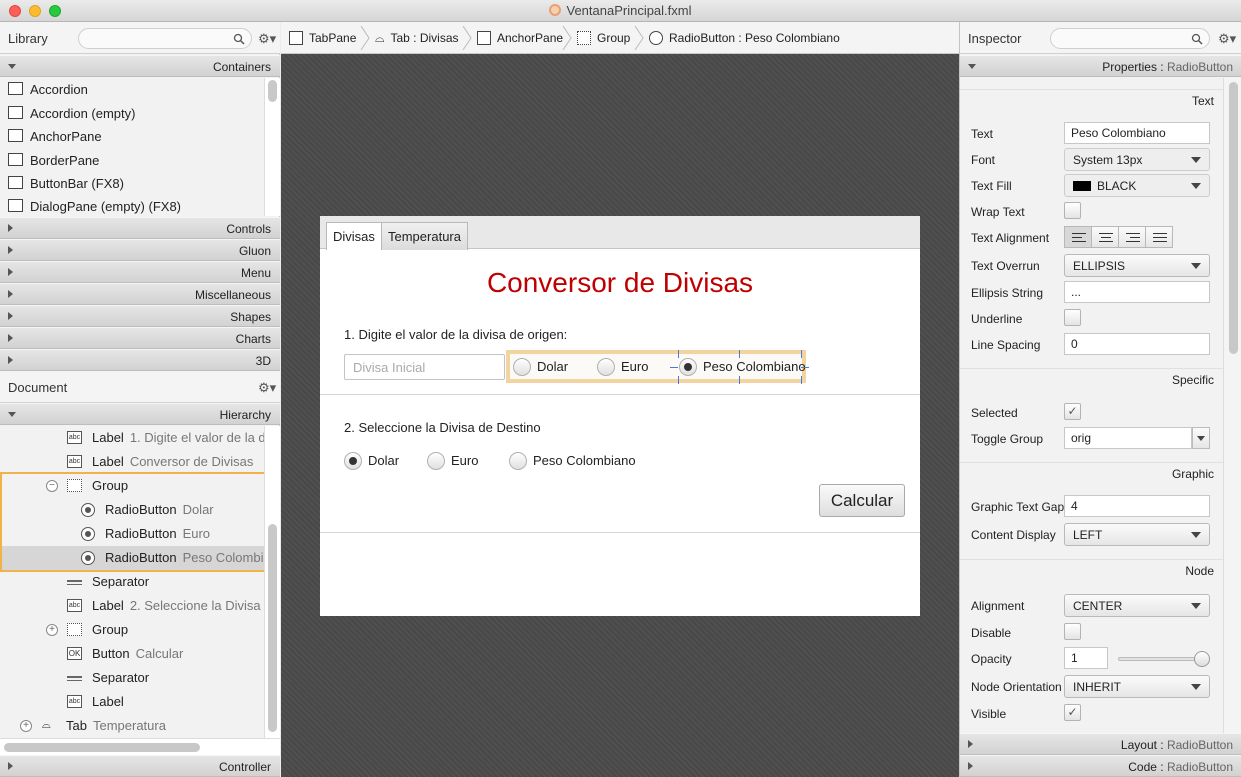 The width and height of the screenshot is (1241, 777). Describe the element at coordinates (132, 534) in the screenshot. I see `tree-row-radio-euro: RadioButton Euro` at that location.